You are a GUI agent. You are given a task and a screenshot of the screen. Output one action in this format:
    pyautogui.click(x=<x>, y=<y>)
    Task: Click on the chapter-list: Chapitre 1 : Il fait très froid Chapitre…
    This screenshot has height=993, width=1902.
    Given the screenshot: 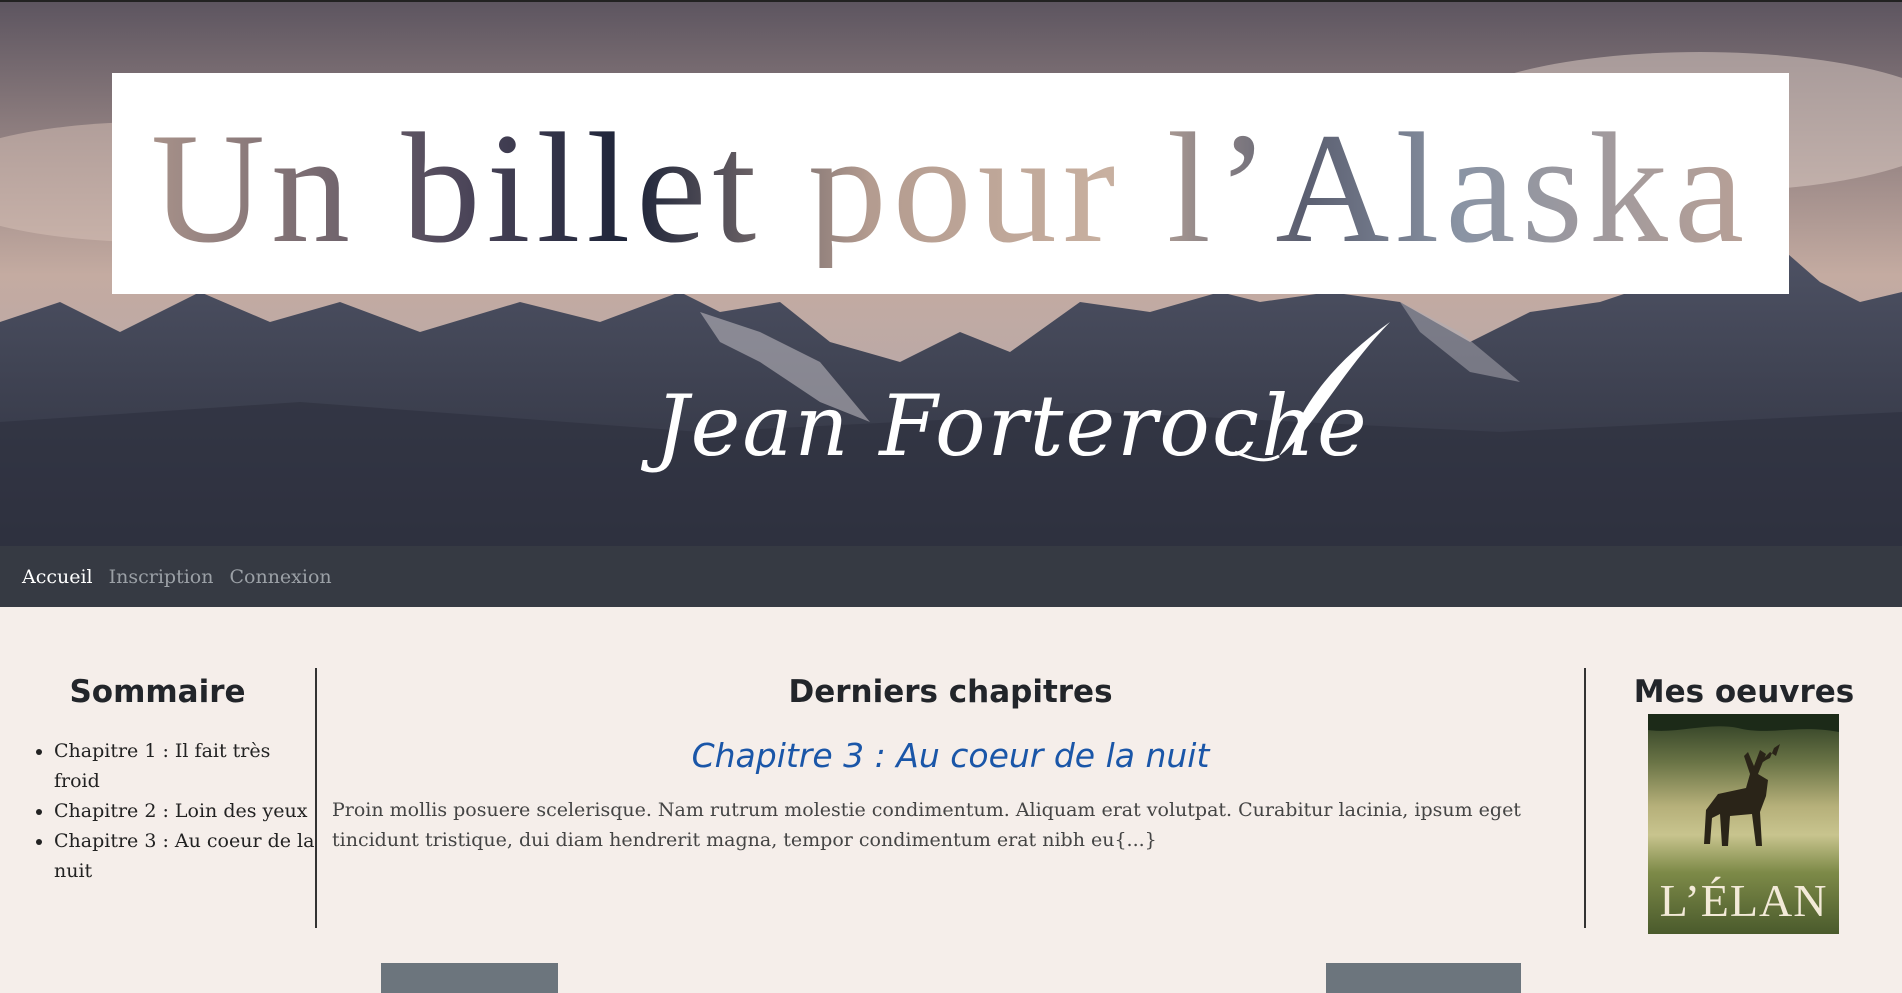 What is the action you would take?
    pyautogui.click(x=157, y=811)
    